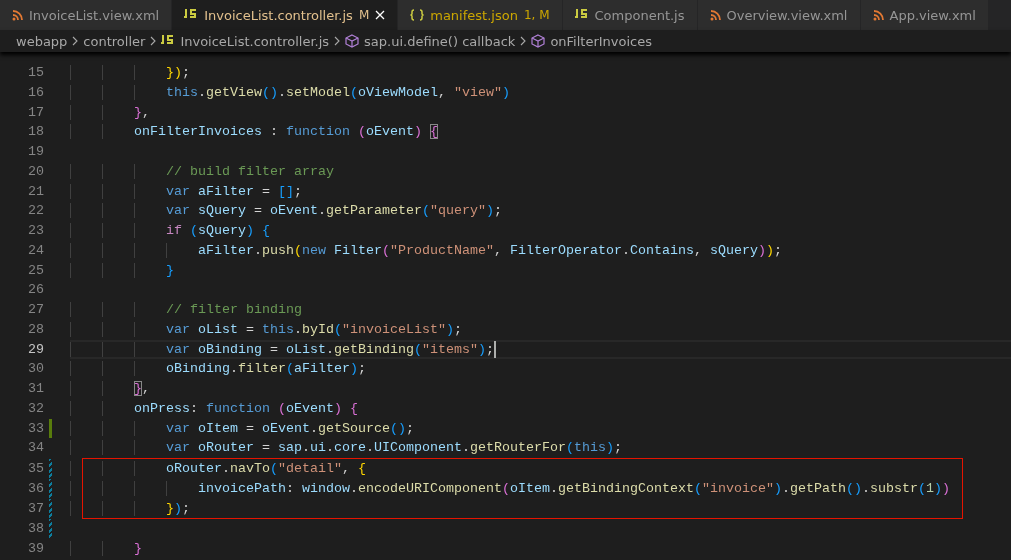 The height and width of the screenshot is (560, 1011). I want to click on line-number: 22, so click(35, 211).